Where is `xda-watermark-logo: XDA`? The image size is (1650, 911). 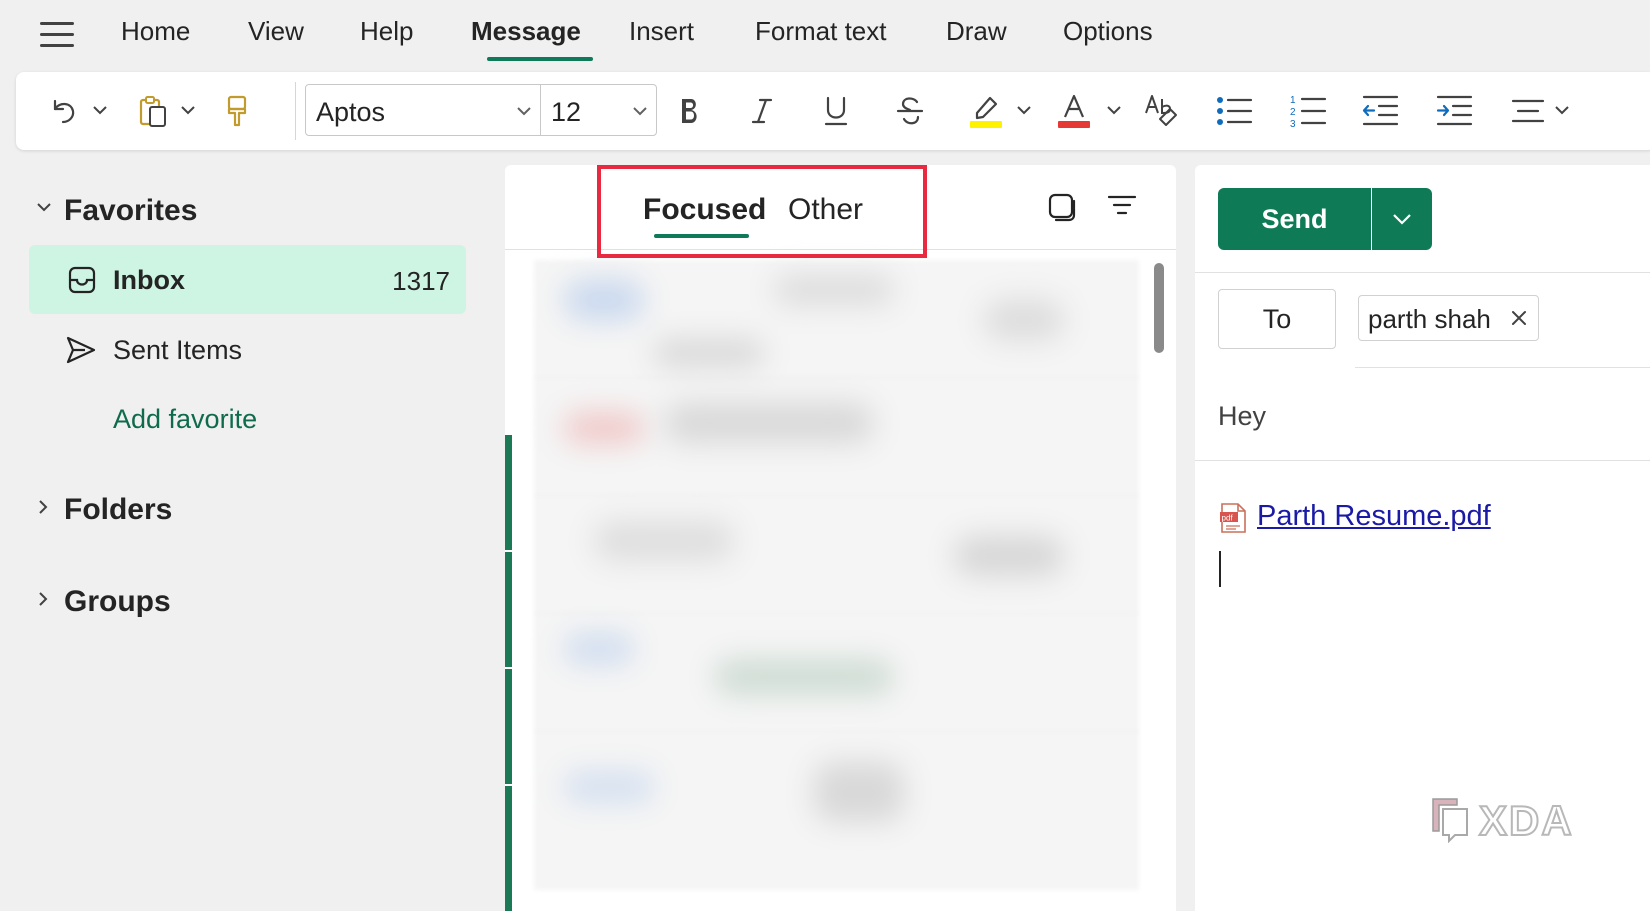
xda-watermark-logo: XDA is located at coordinates (1500, 821).